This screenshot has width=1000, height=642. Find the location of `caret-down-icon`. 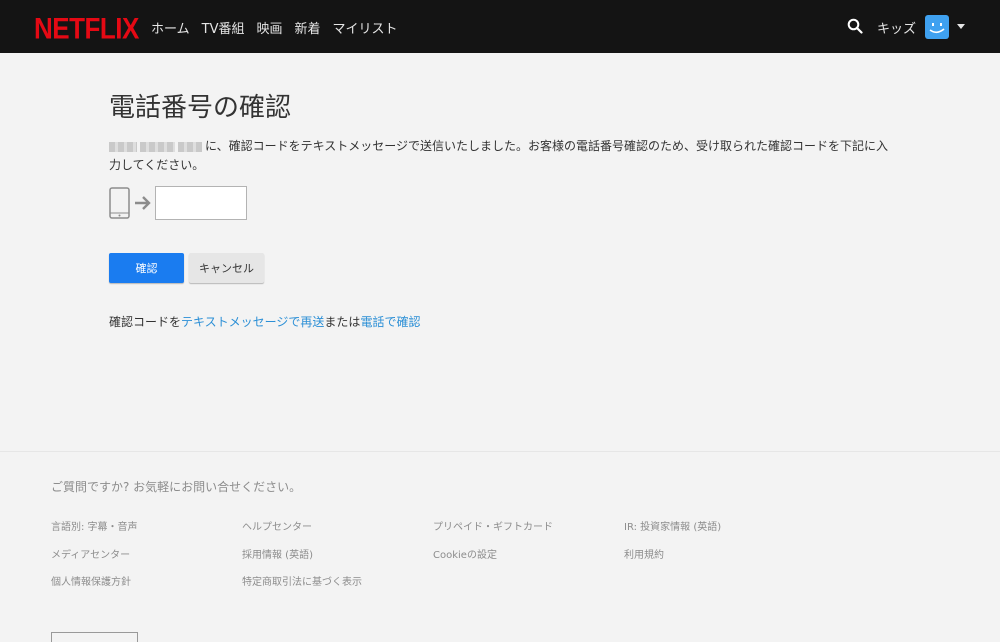

caret-down-icon is located at coordinates (961, 26).